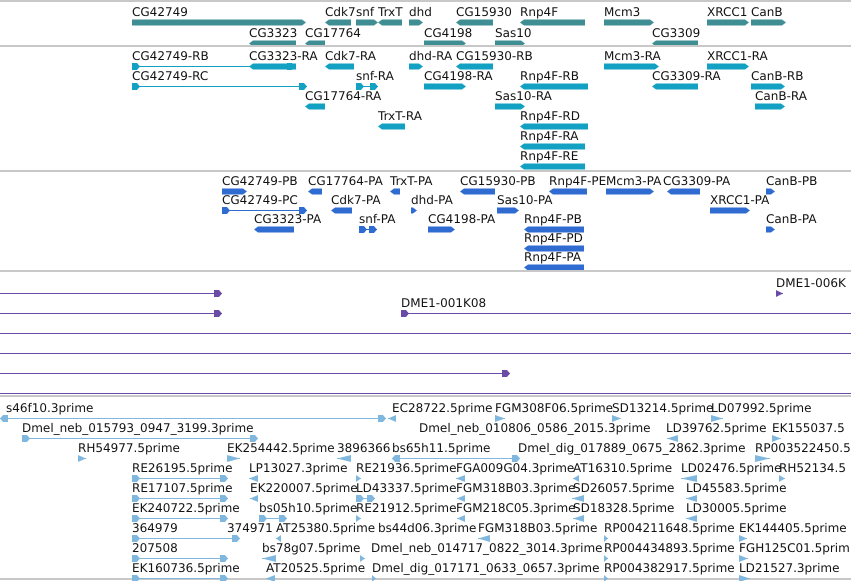 The height and width of the screenshot is (581, 851). Describe the element at coordinates (524, 200) in the screenshot. I see `protein-label: Sas10-PA` at that location.